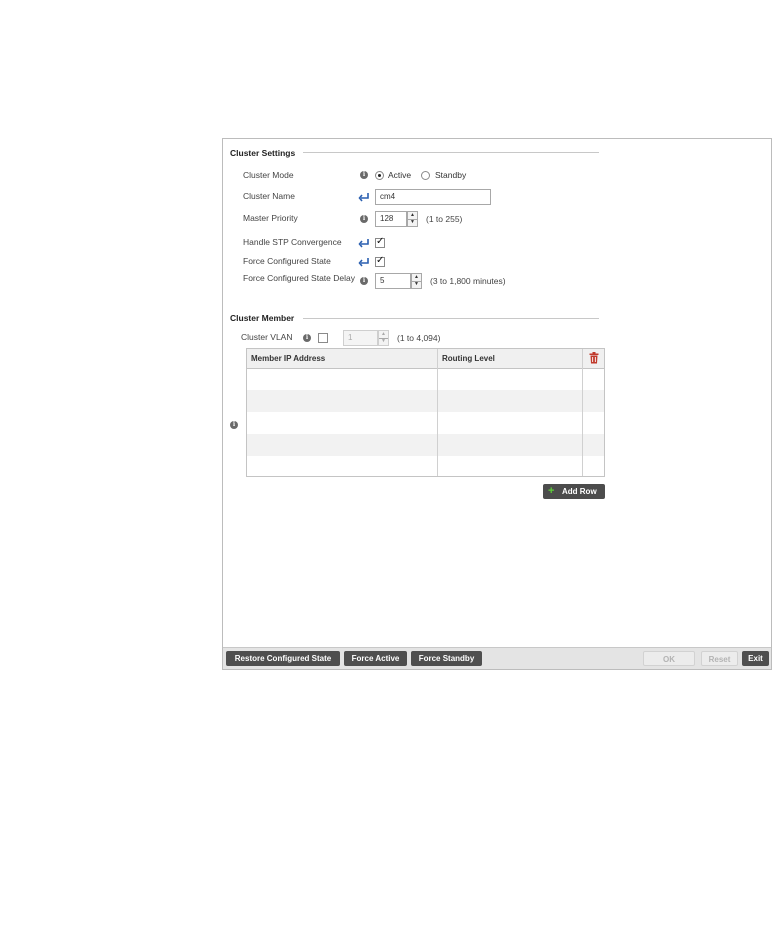 The image size is (773, 941). I want to click on handle-stp-checkbox, so click(380, 242).